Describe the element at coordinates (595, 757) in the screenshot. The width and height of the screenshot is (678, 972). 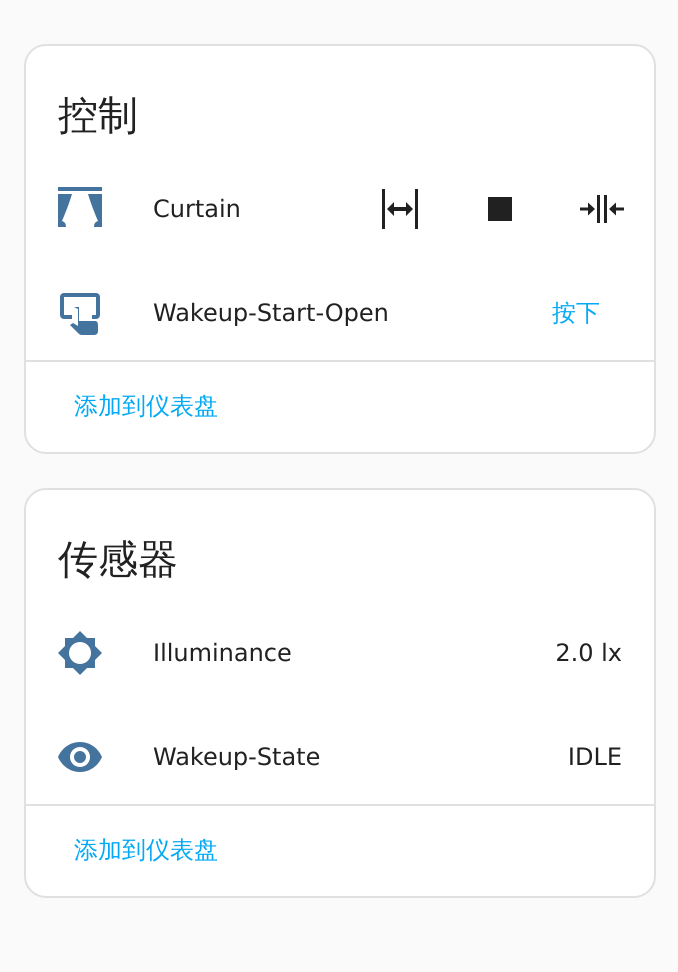
I see `state-value: IDLE` at that location.